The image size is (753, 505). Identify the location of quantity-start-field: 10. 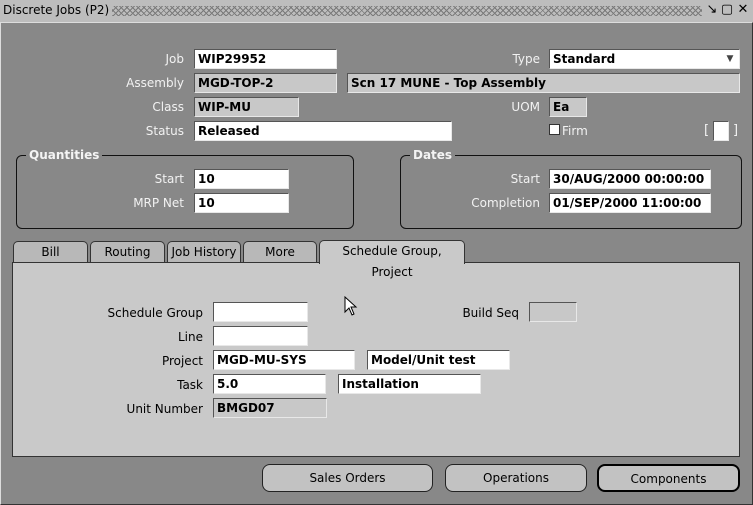
(241, 179).